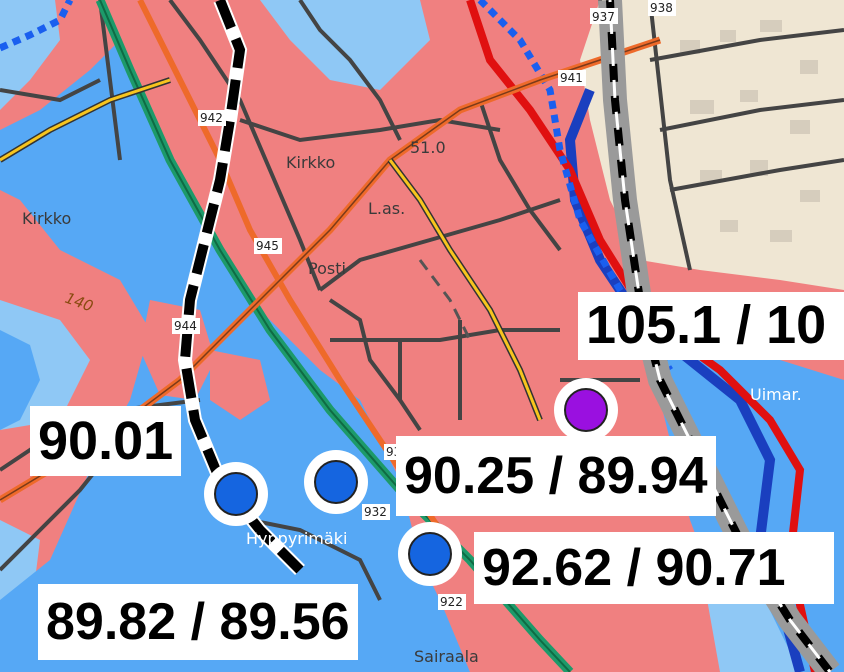  Describe the element at coordinates (776, 394) in the screenshot. I see `place-uimar: Uimar.` at that location.